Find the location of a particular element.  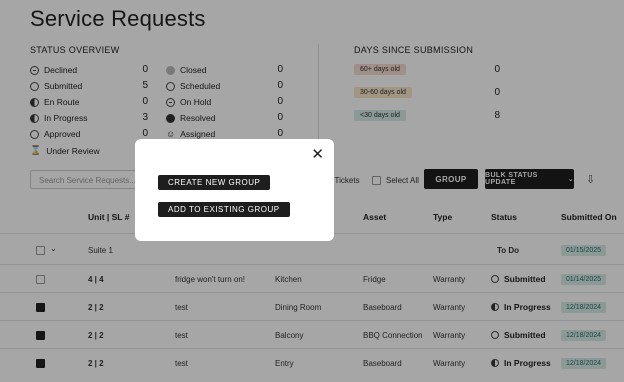

add-to-existing-group-button: ADD TO EXISTING GROUP is located at coordinates (224, 209).